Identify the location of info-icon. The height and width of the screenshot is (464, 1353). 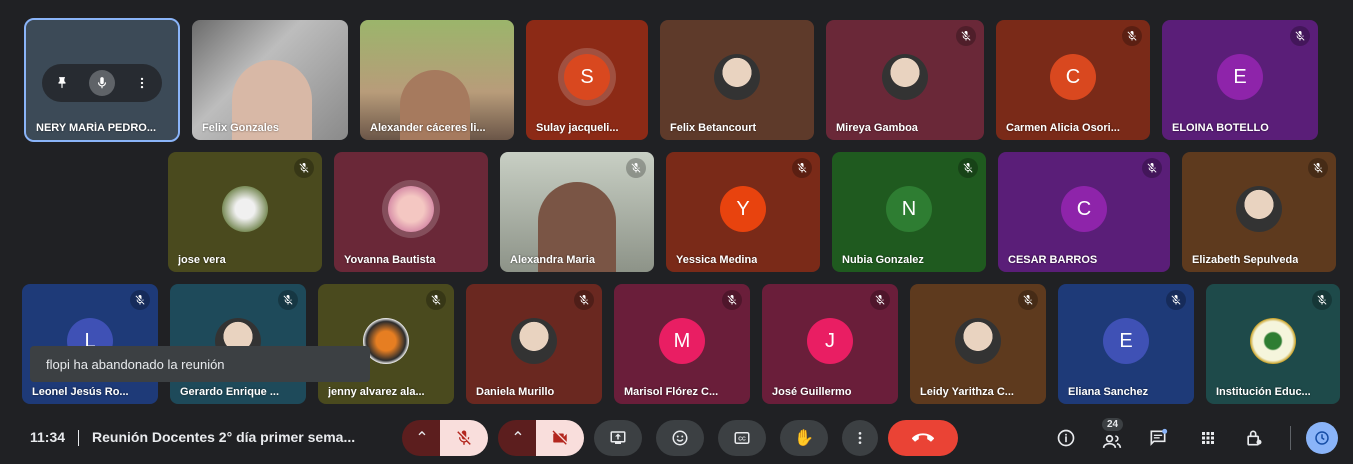
(1066, 438).